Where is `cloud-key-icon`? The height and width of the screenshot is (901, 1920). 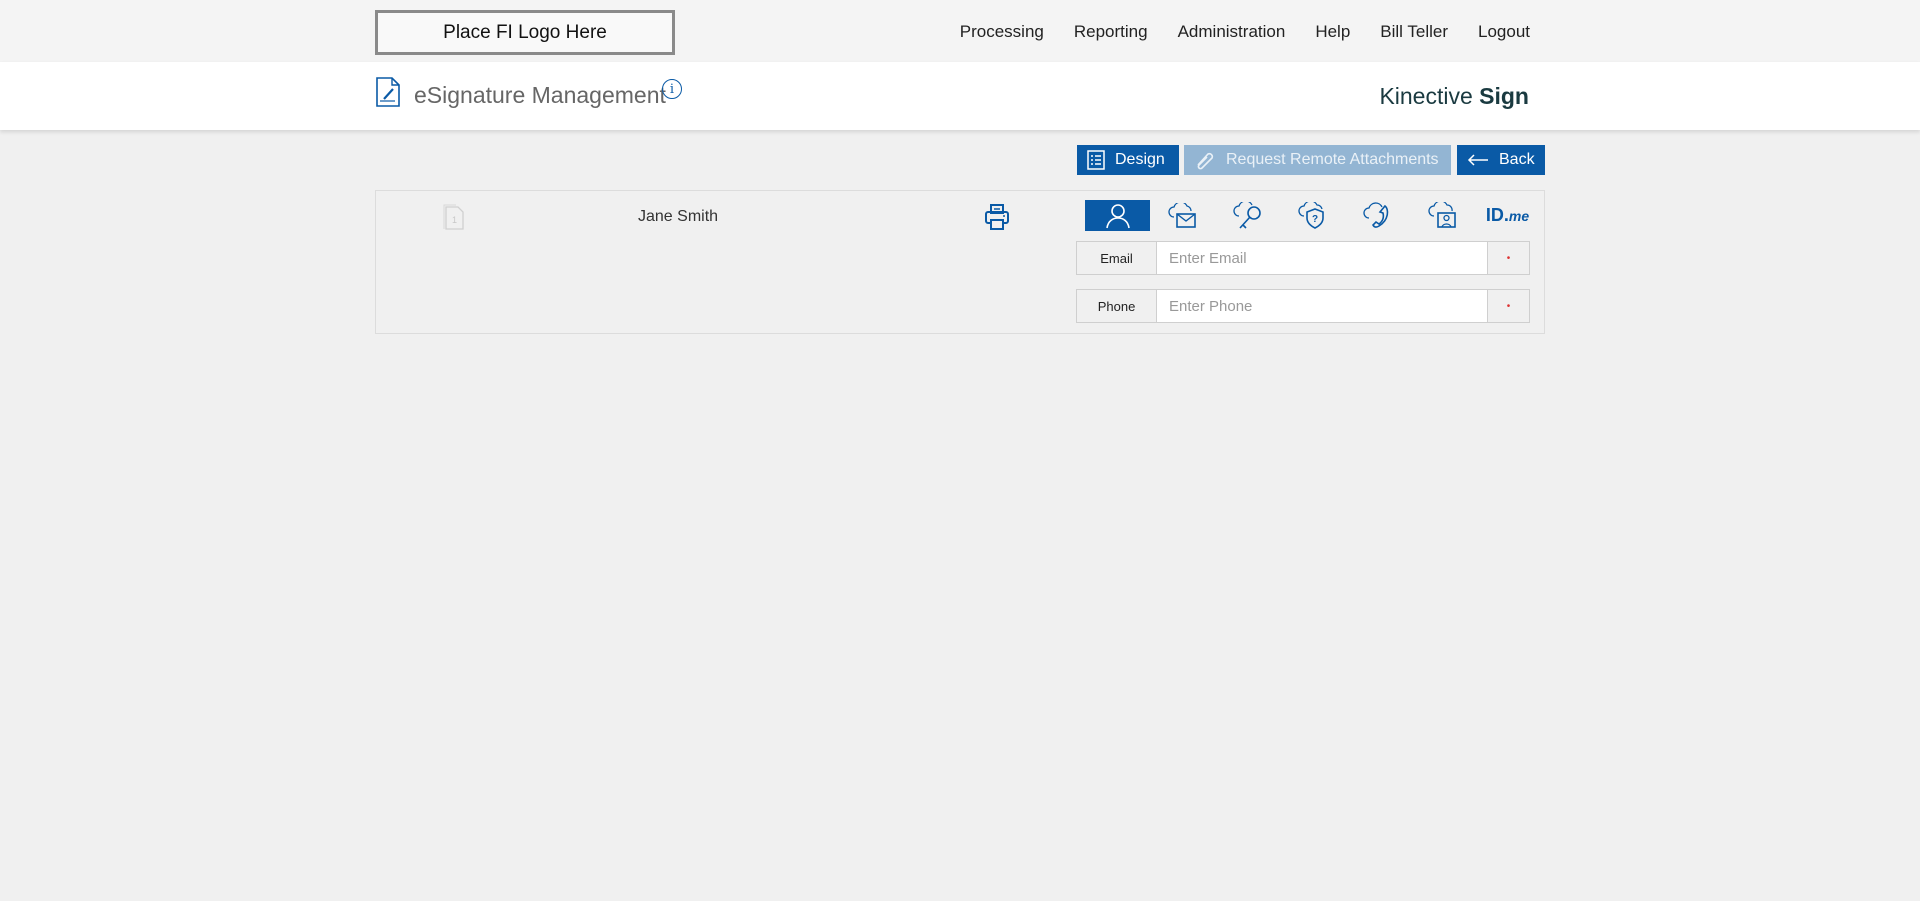
cloud-key-icon is located at coordinates (1246, 215).